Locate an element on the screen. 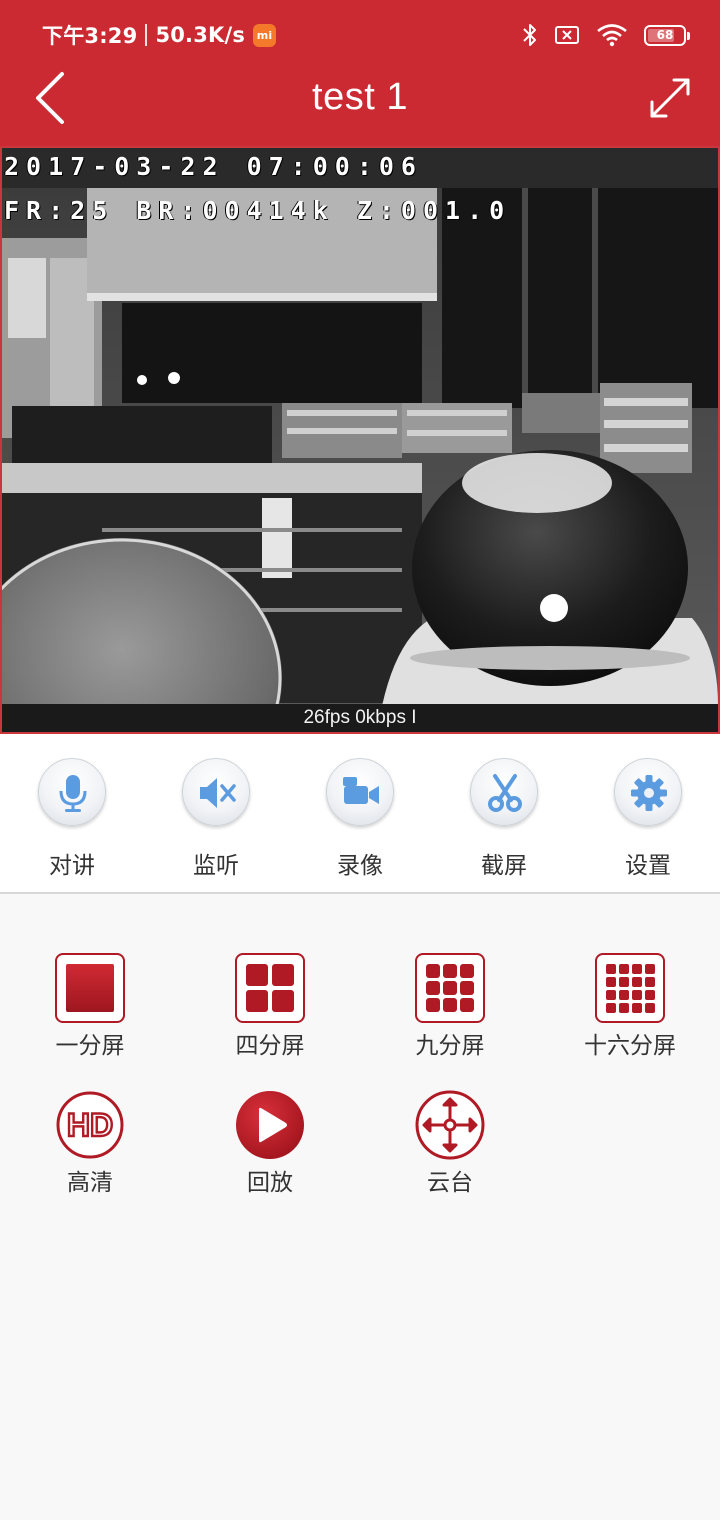 The image size is (720, 1520). screenshot-button: 截屏 is located at coordinates (504, 823).